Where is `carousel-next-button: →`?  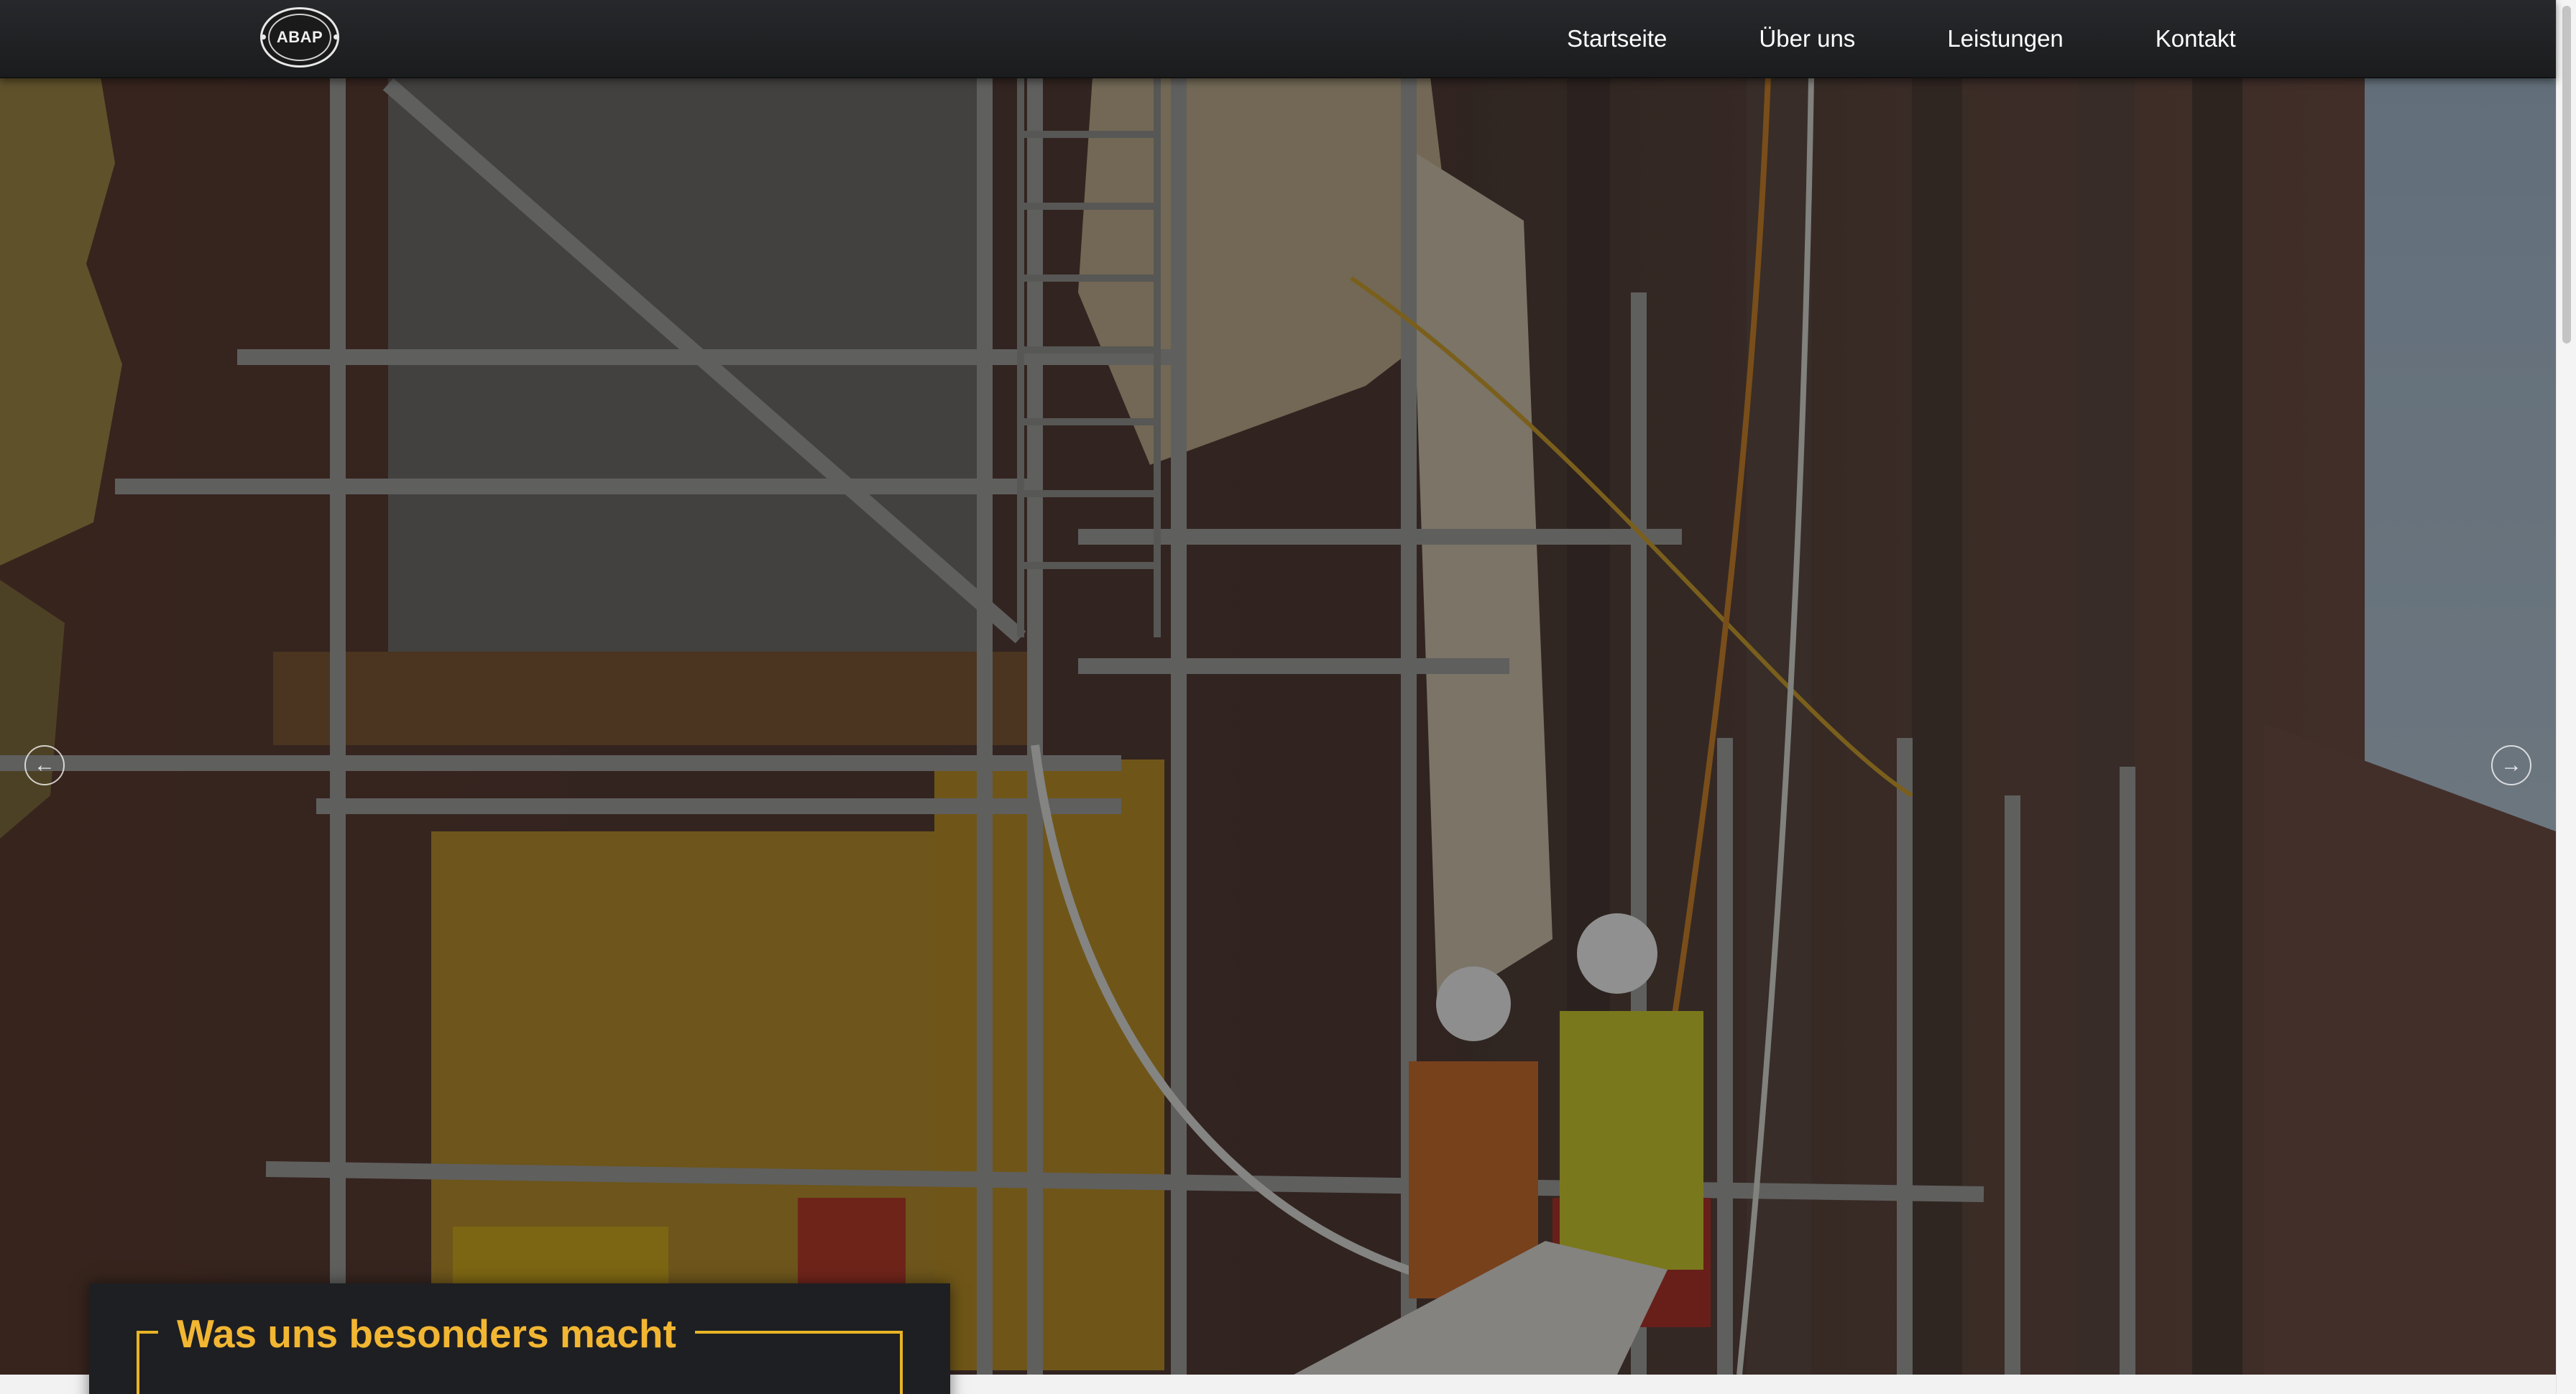
carousel-next-button: → is located at coordinates (2511, 765).